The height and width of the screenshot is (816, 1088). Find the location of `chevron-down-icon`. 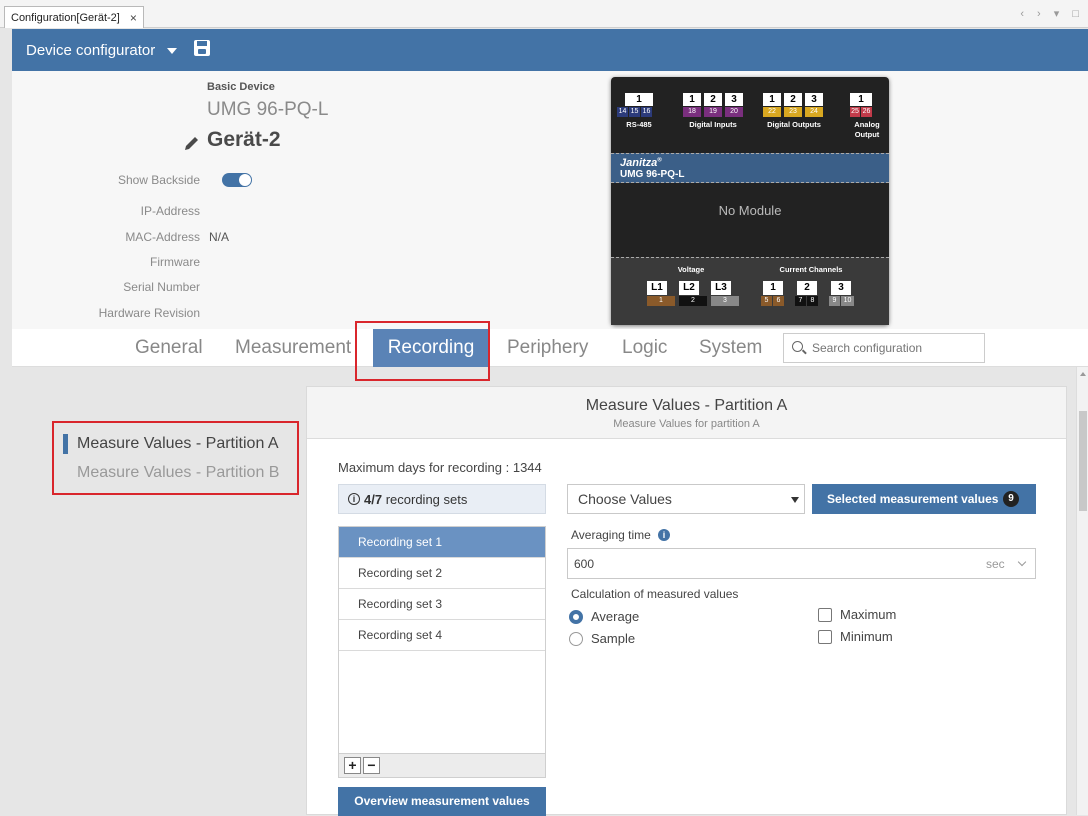

chevron-down-icon is located at coordinates (1022, 562).